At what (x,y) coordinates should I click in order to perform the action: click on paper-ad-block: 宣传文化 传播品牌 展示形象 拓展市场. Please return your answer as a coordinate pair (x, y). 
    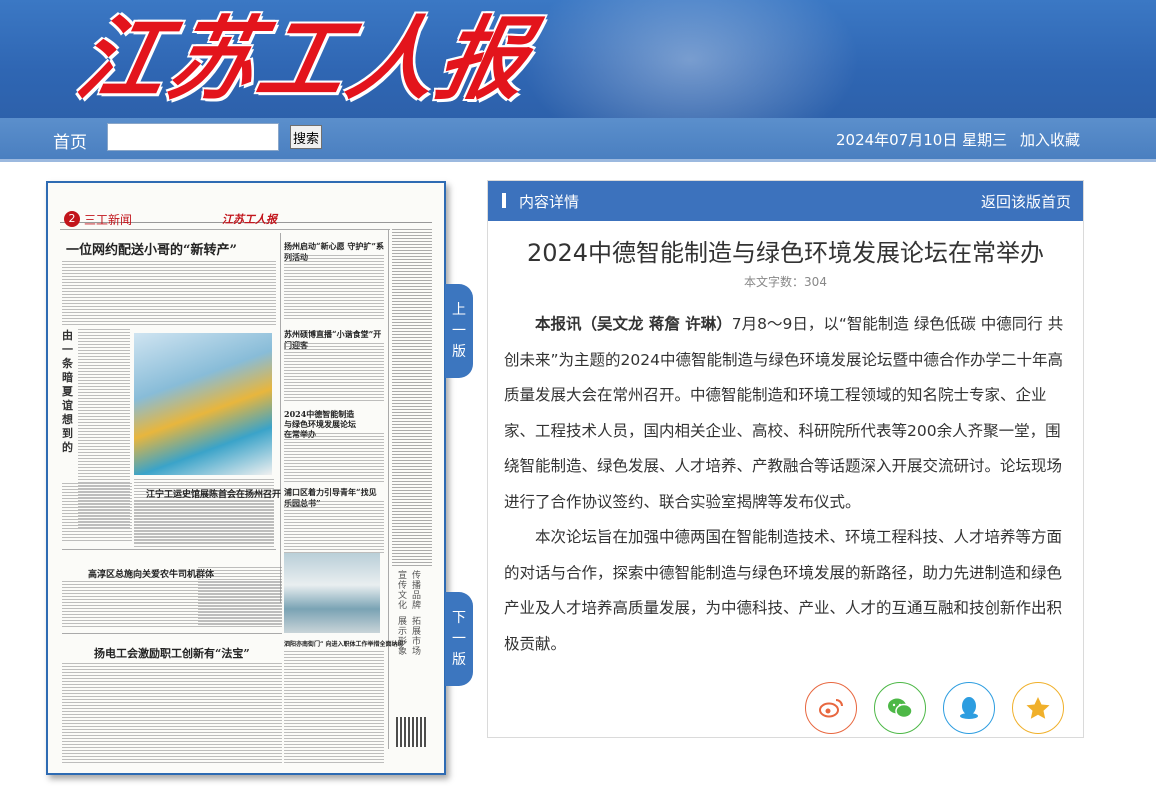
    Looking at the image, I should click on (412, 669).